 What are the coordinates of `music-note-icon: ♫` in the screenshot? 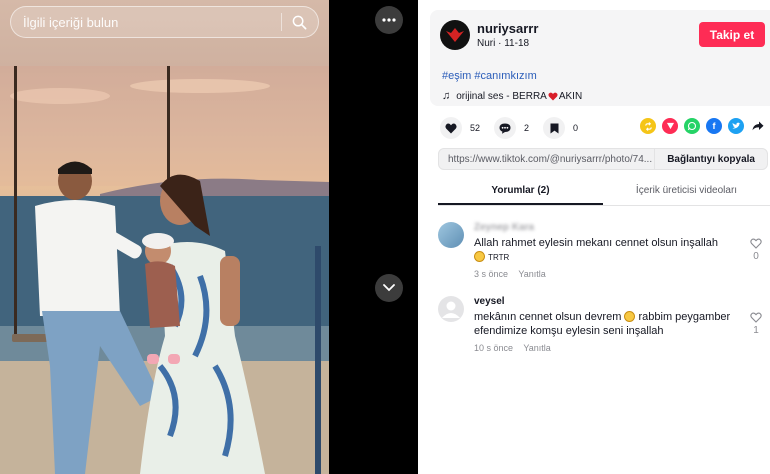 It's located at (446, 96).